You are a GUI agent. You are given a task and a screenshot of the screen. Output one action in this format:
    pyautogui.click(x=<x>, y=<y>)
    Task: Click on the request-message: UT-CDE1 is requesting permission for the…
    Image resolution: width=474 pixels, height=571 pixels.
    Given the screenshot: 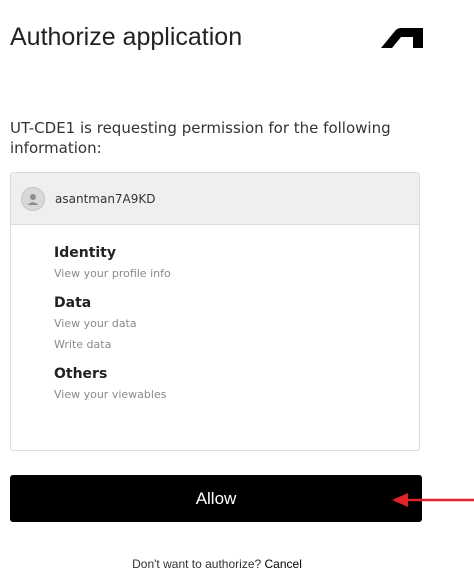 What is the action you would take?
    pyautogui.click(x=200, y=138)
    